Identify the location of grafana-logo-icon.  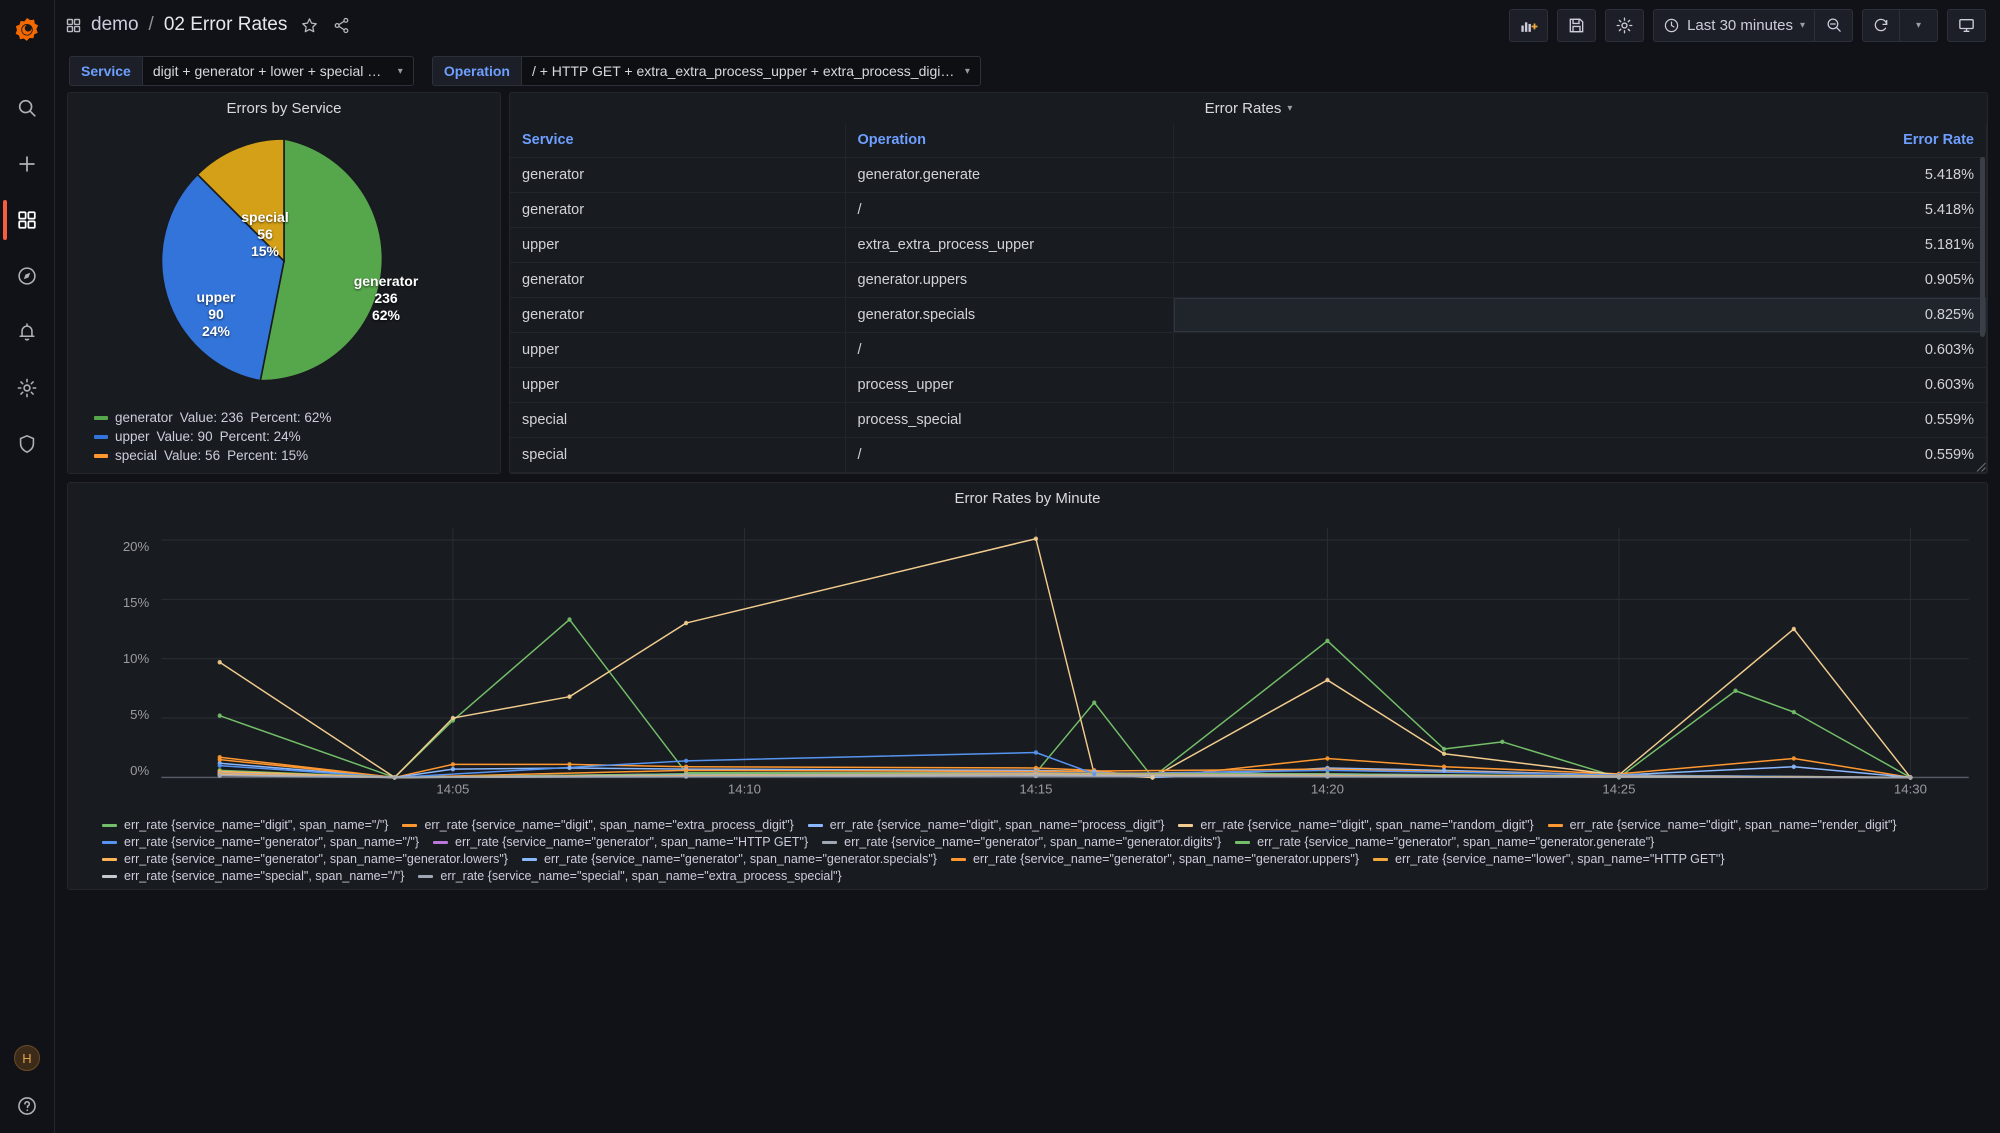
(27, 31).